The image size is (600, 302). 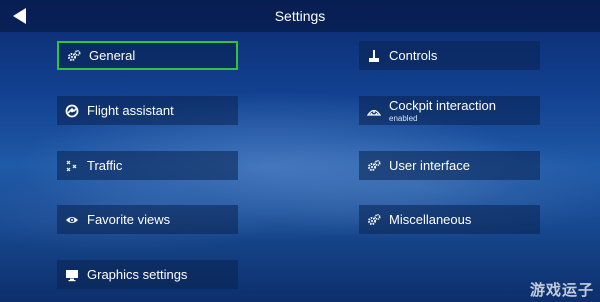 What do you see at coordinates (72, 166) in the screenshot?
I see `traffic-icon` at bounding box center [72, 166].